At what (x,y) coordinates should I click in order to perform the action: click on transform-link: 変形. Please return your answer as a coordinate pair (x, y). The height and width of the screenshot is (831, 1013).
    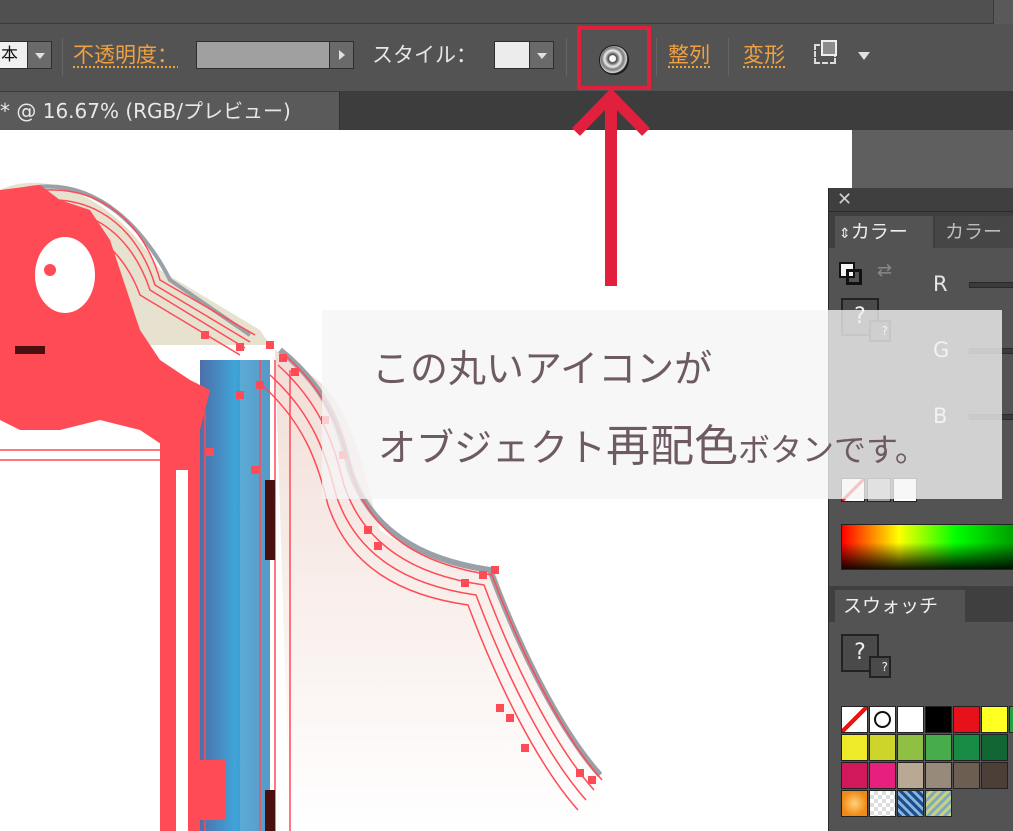
    Looking at the image, I should click on (764, 55).